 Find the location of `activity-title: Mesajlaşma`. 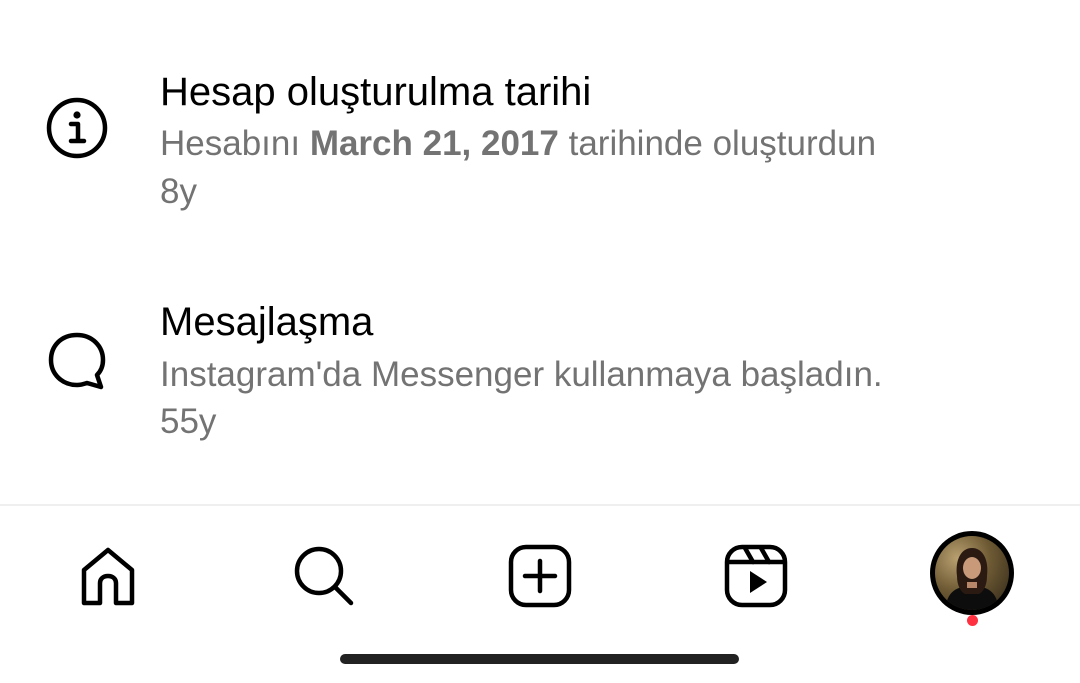

activity-title: Mesajlaşma is located at coordinates (267, 322).